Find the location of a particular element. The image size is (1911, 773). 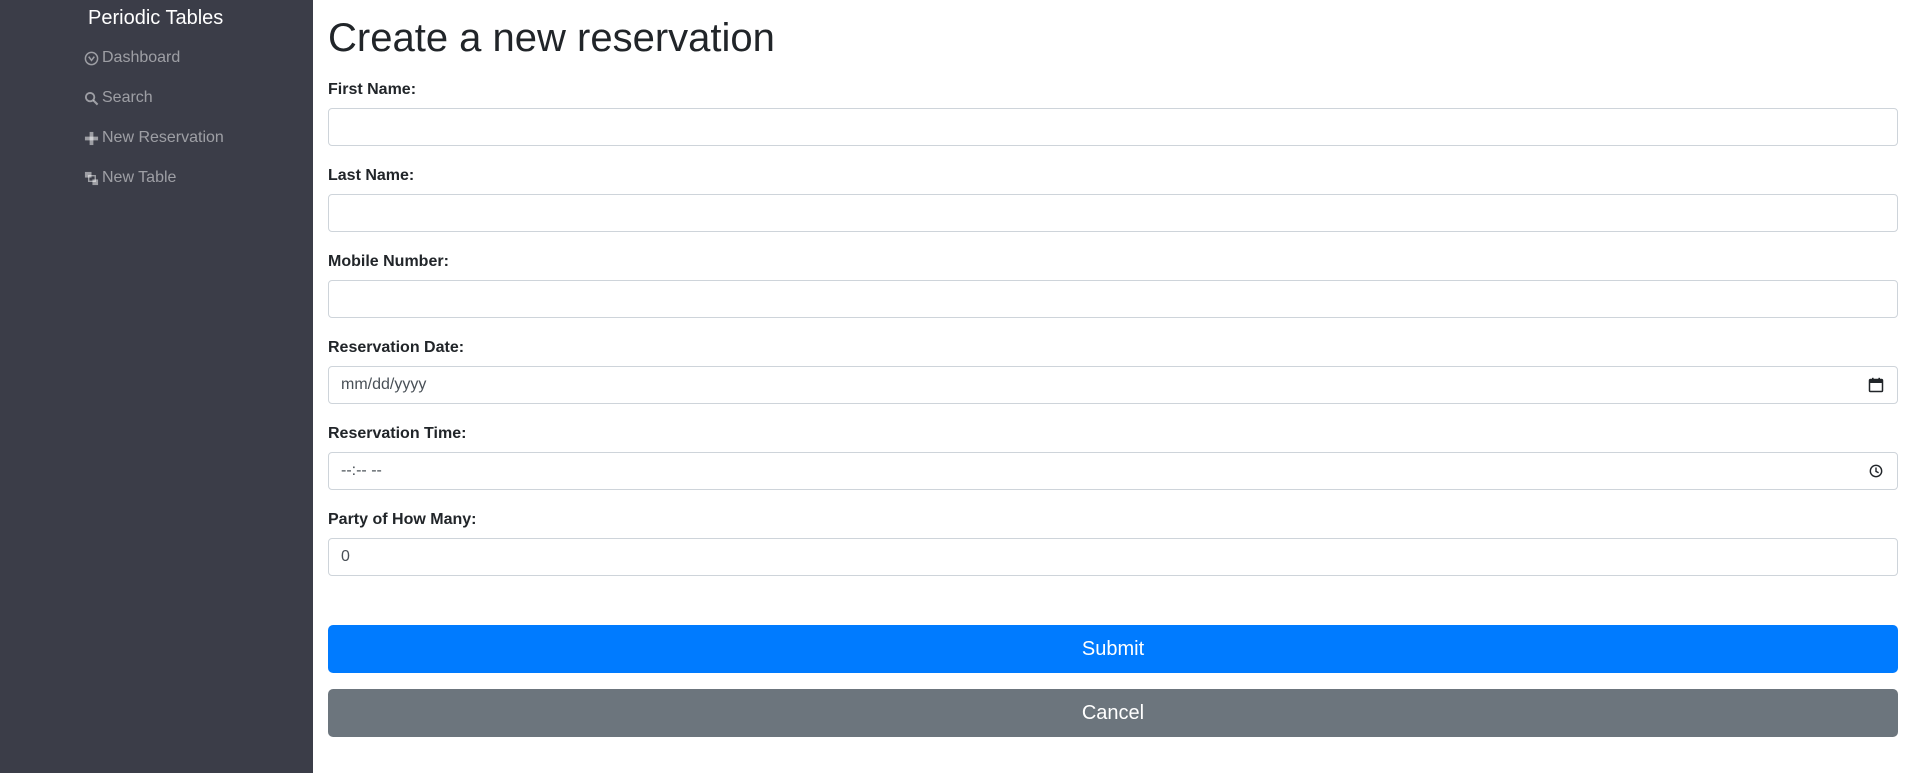

plus-icon is located at coordinates (91, 138).